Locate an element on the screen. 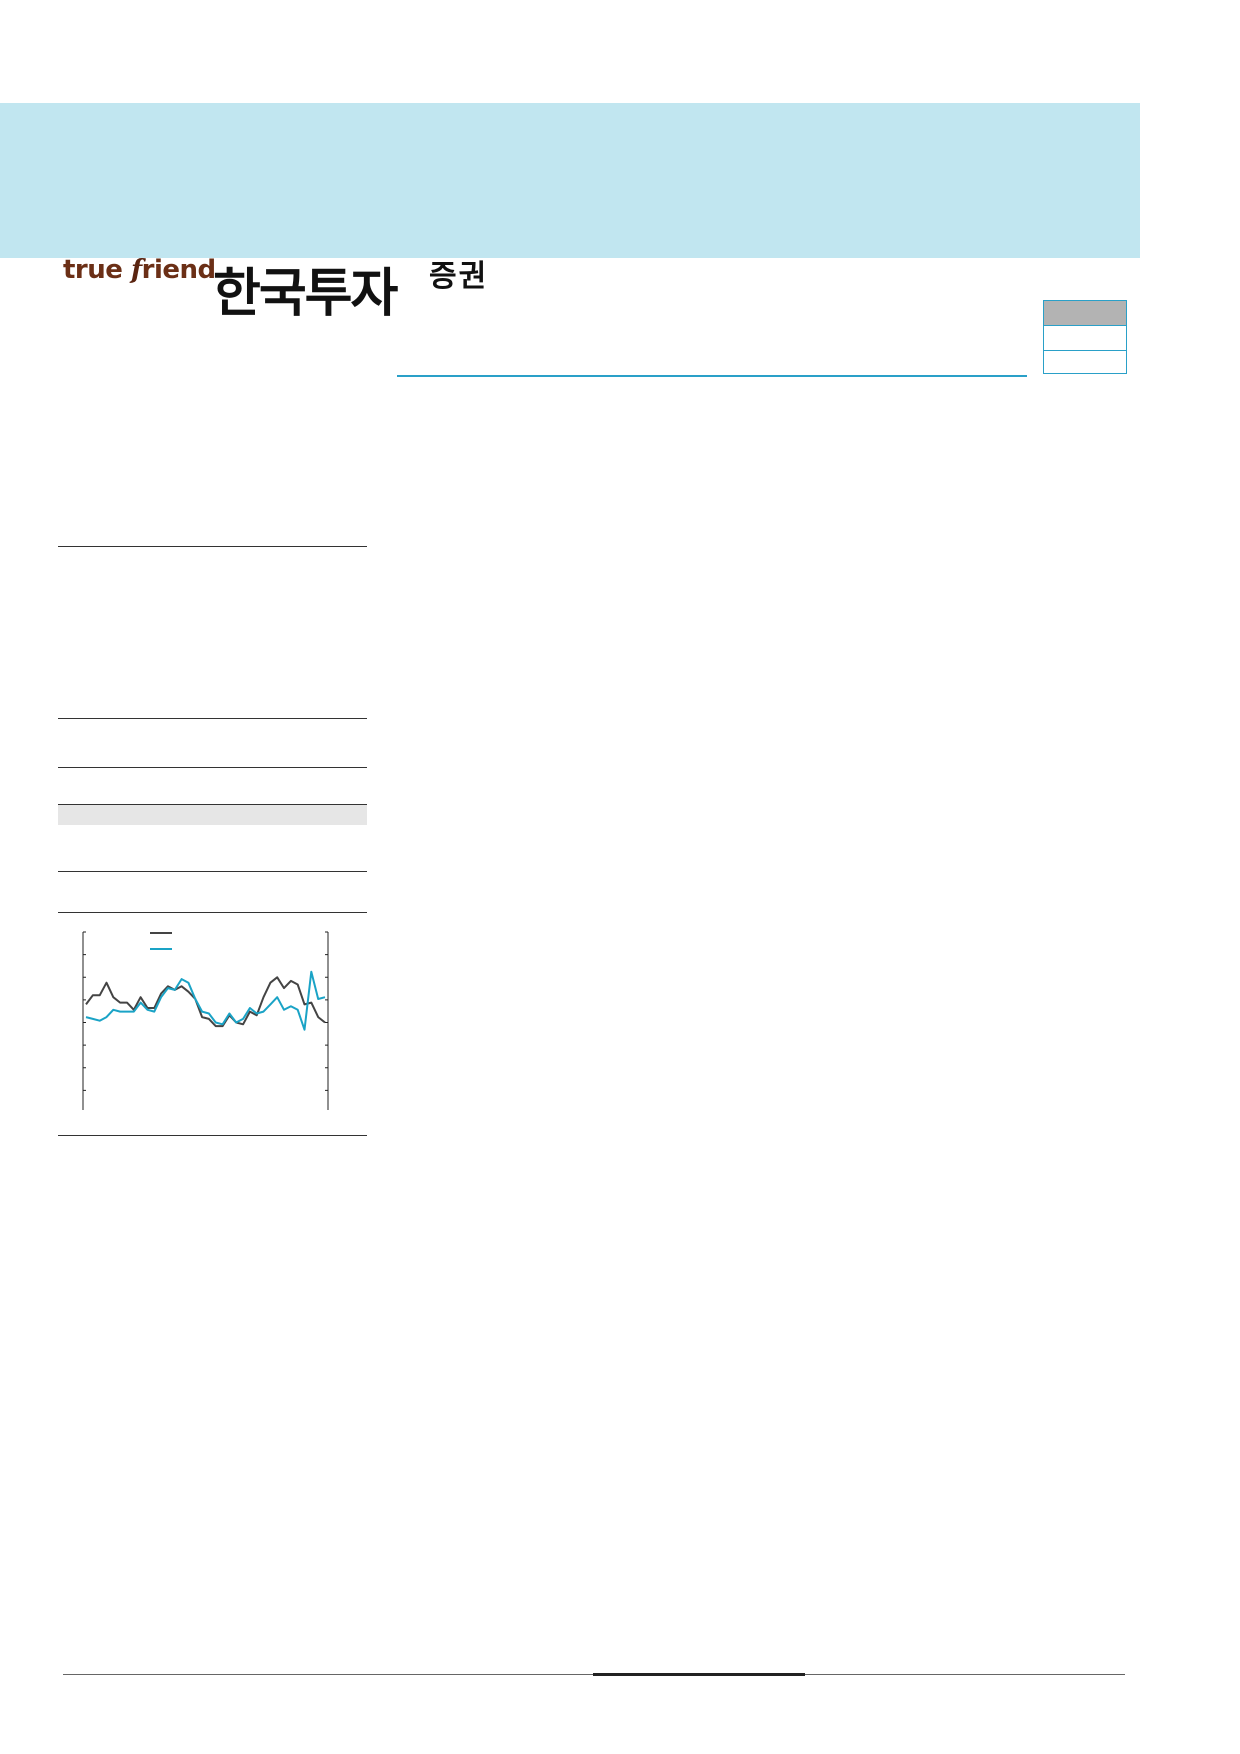  stock-price-chart is located at coordinates (212, 1015).